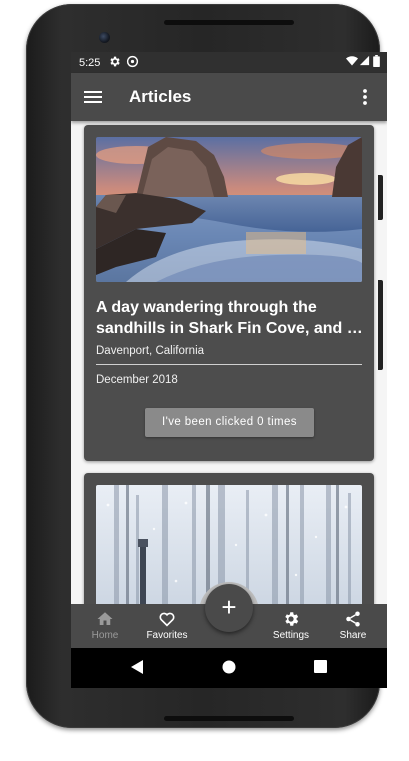 This screenshot has height=761, width=409. What do you see at coordinates (364, 60) in the screenshot?
I see `signal-icon` at bounding box center [364, 60].